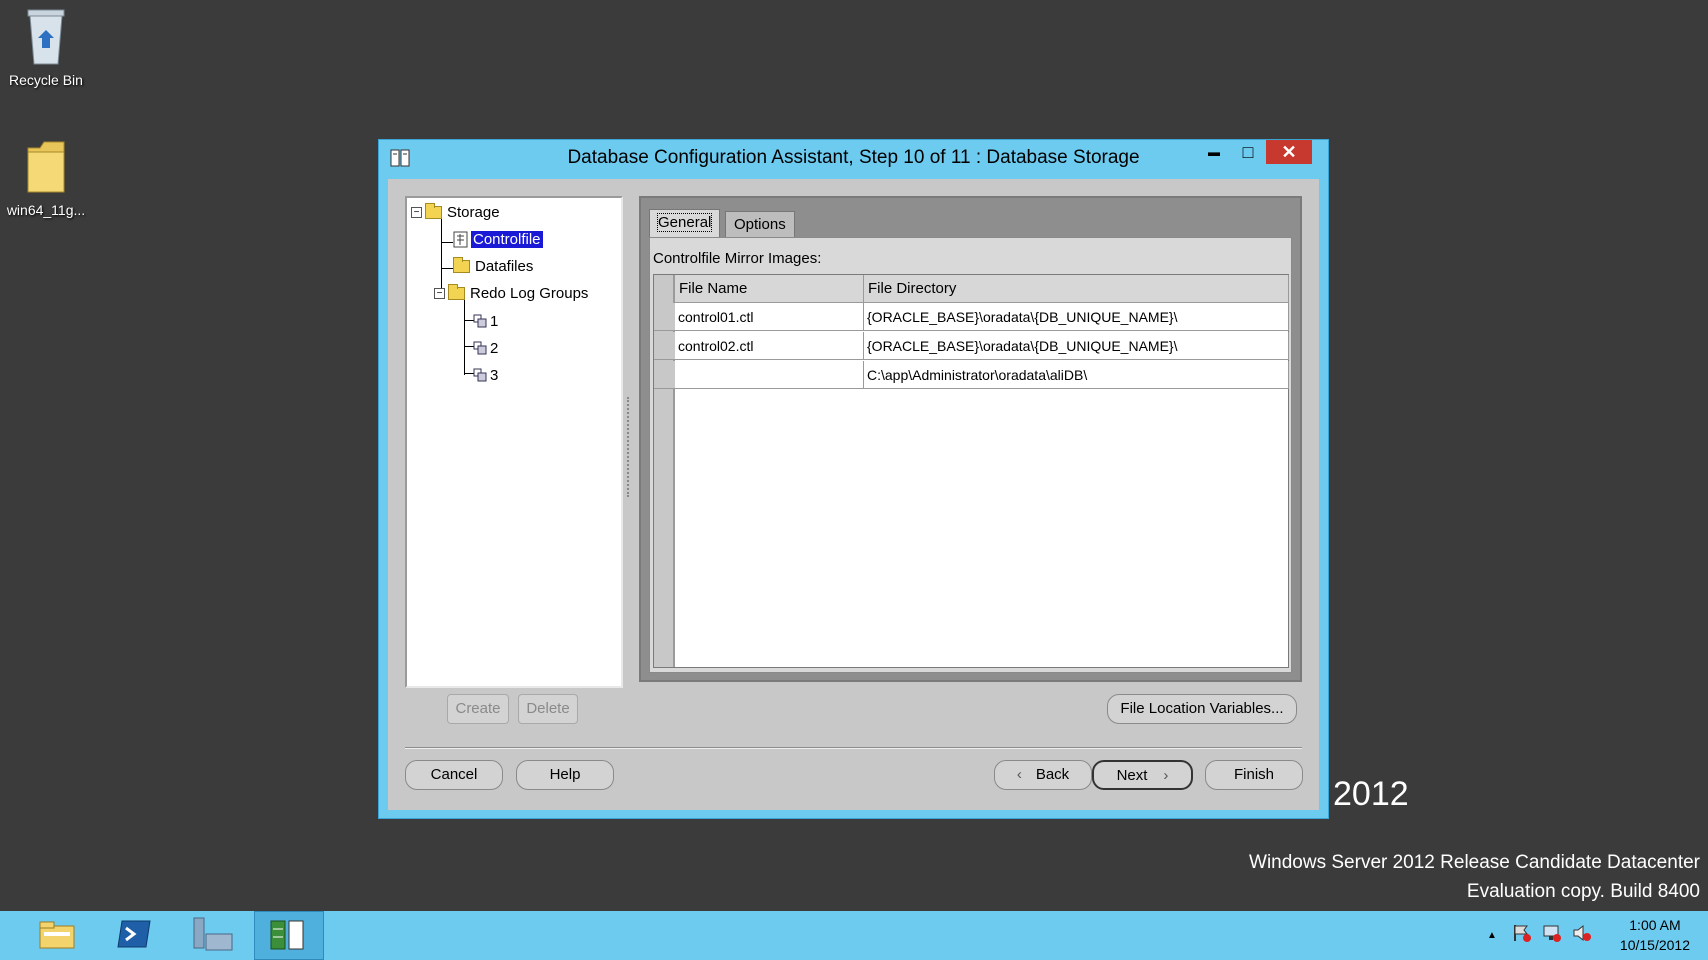 This screenshot has height=960, width=1708. I want to click on network-icon, so click(1552, 935).